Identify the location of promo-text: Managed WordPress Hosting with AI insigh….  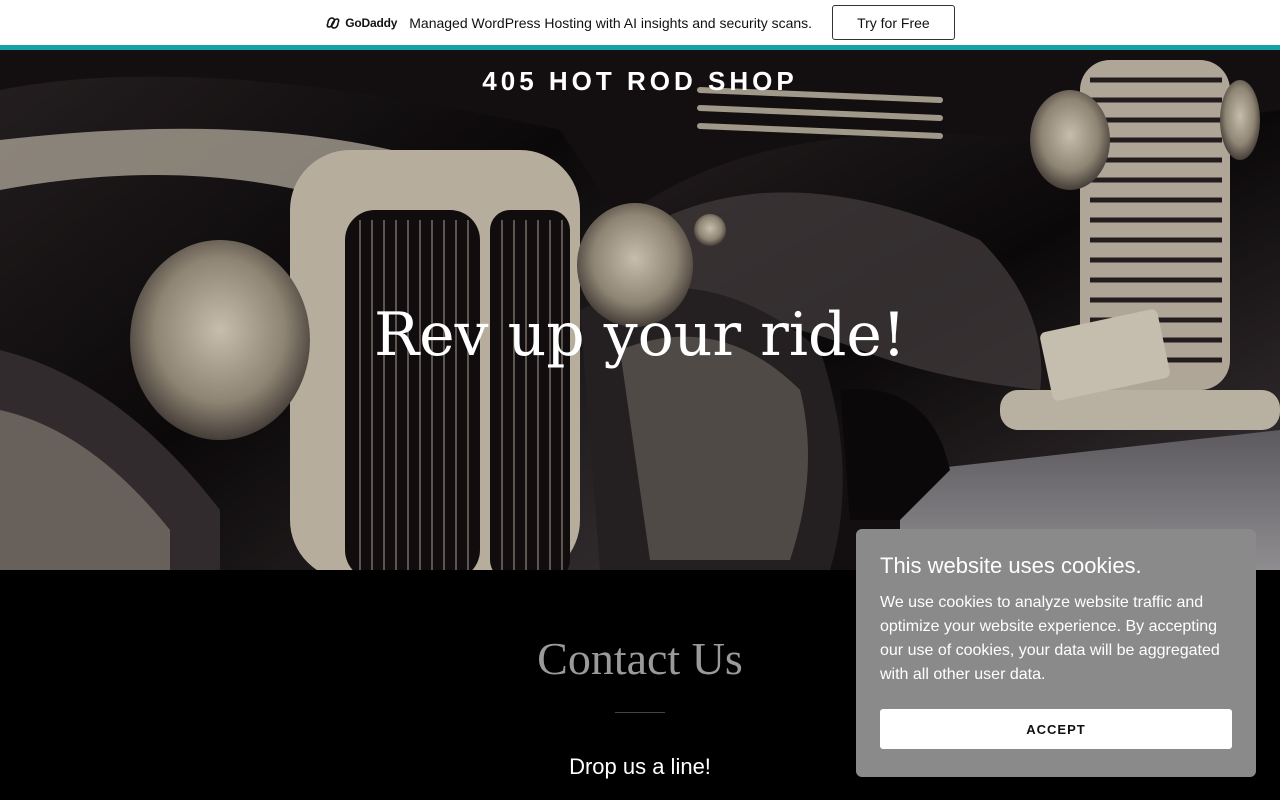
(611, 22).